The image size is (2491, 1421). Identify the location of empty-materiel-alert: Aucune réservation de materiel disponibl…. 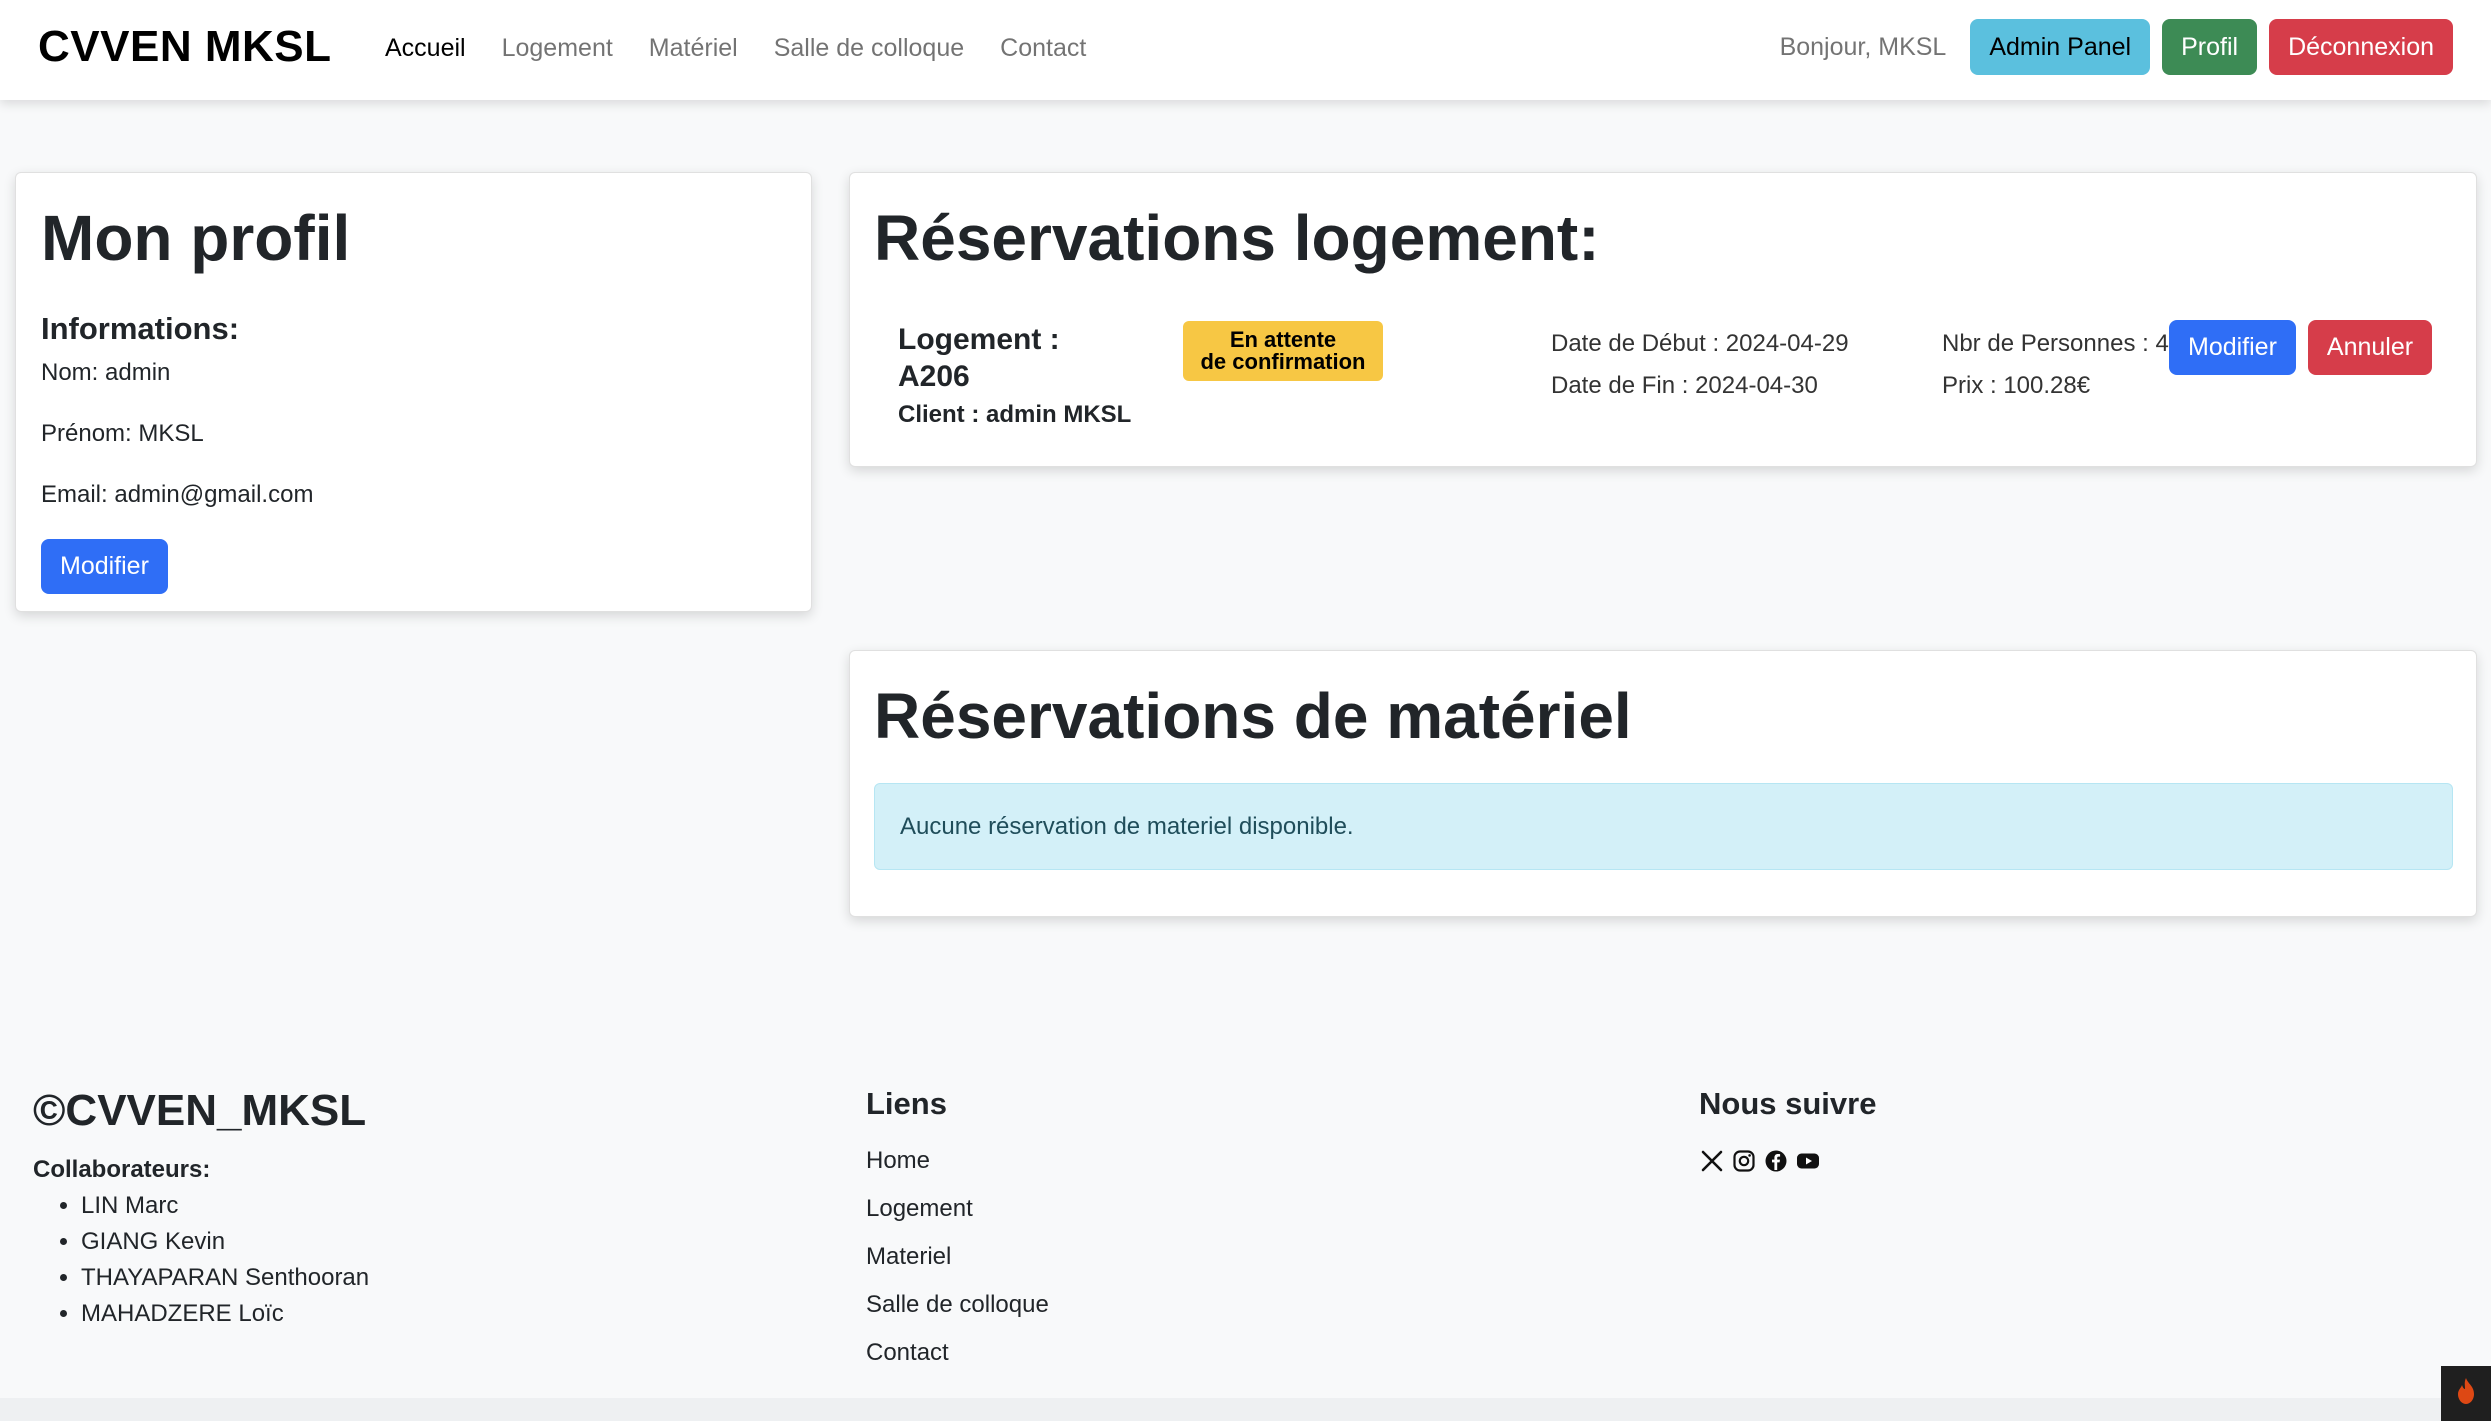
(1663, 826).